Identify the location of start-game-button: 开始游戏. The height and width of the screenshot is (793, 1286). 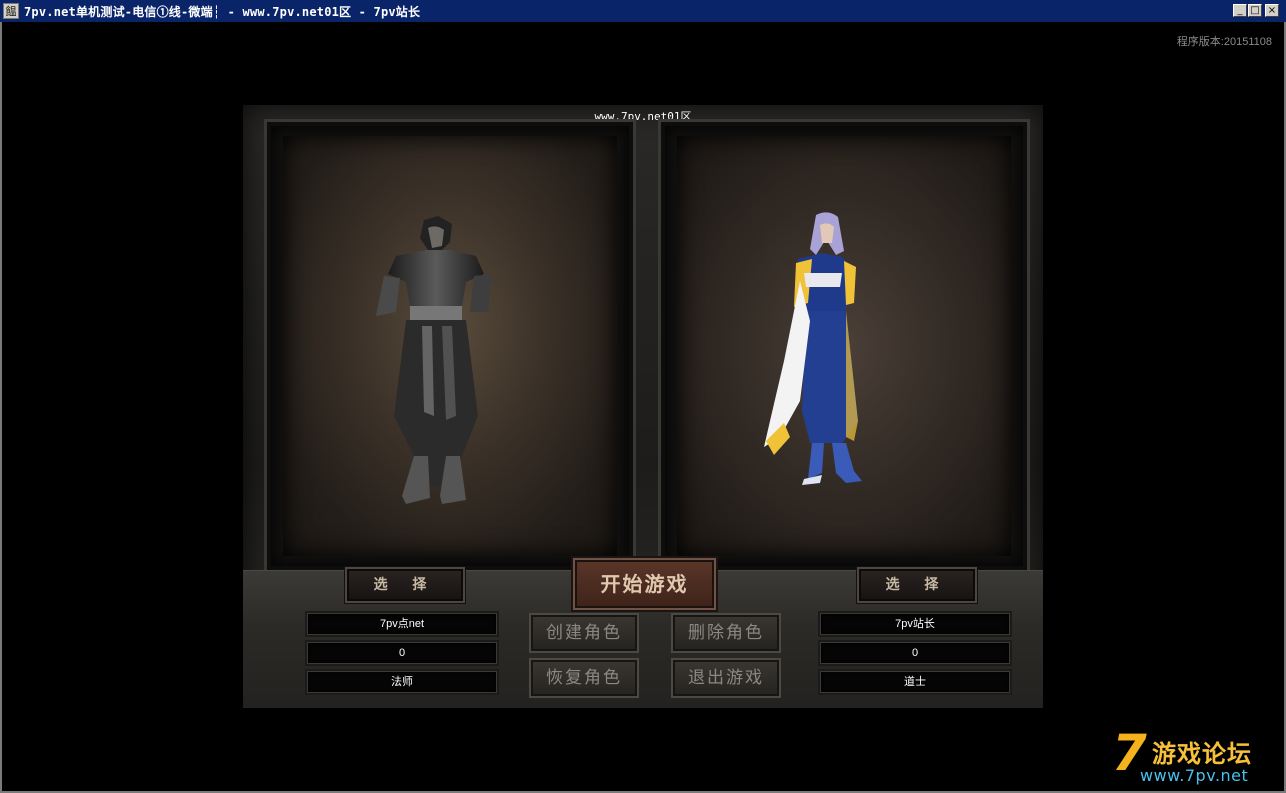
(644, 584).